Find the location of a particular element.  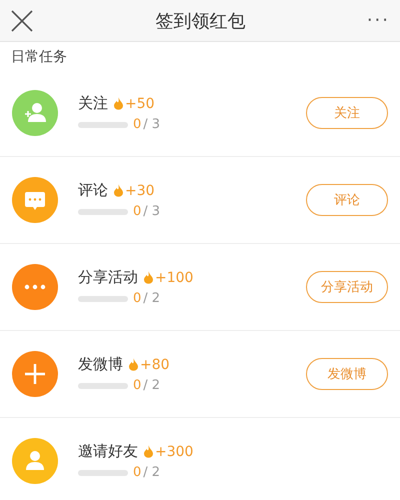

close-icon is located at coordinates (22, 20).